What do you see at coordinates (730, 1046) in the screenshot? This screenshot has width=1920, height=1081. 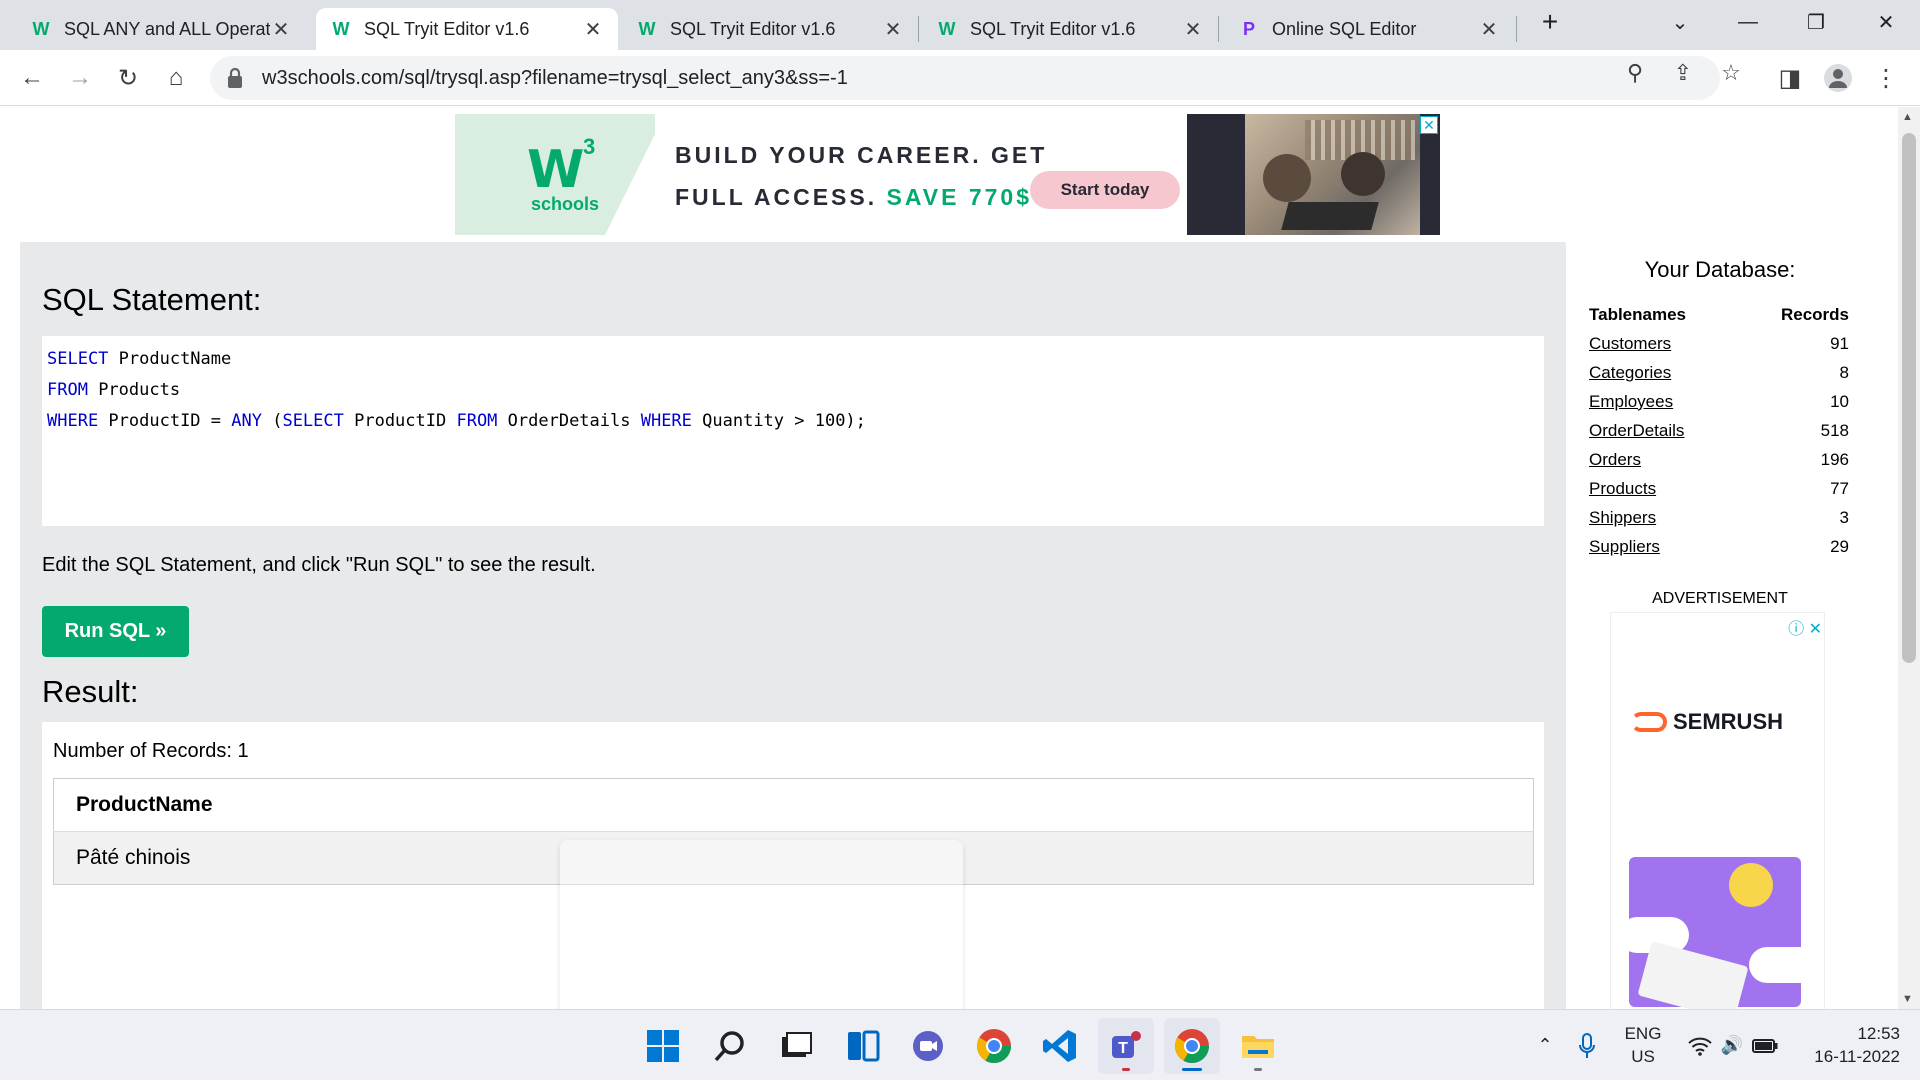 I see `search-icon` at bounding box center [730, 1046].